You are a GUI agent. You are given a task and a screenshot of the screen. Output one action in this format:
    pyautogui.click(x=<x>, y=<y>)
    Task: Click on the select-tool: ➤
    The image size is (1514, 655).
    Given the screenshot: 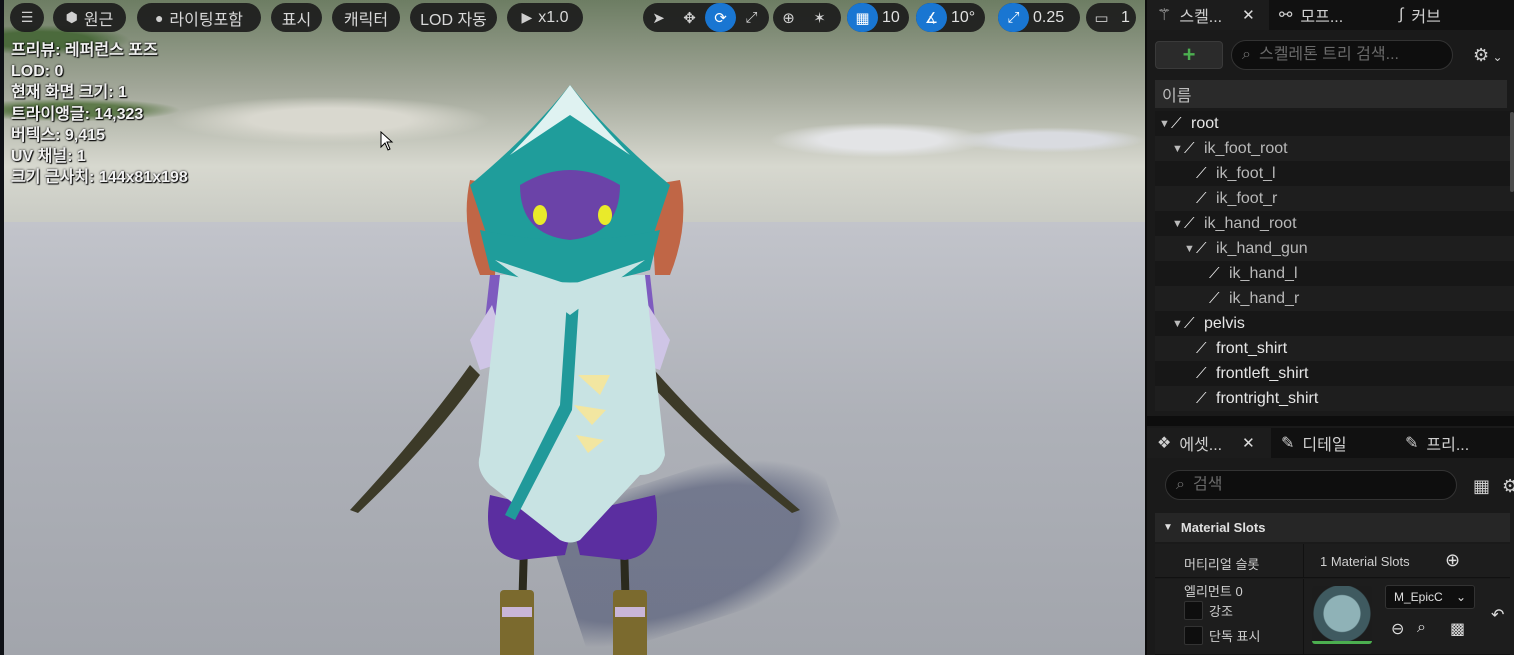 What is the action you would take?
    pyautogui.click(x=658, y=17)
    